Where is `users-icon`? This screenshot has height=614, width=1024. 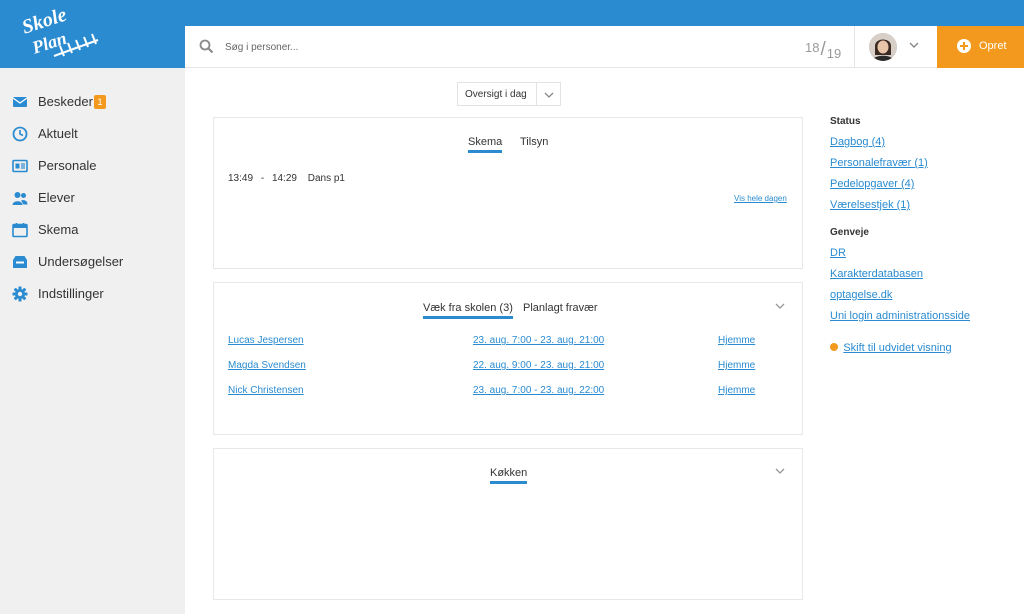 users-icon is located at coordinates (20, 198).